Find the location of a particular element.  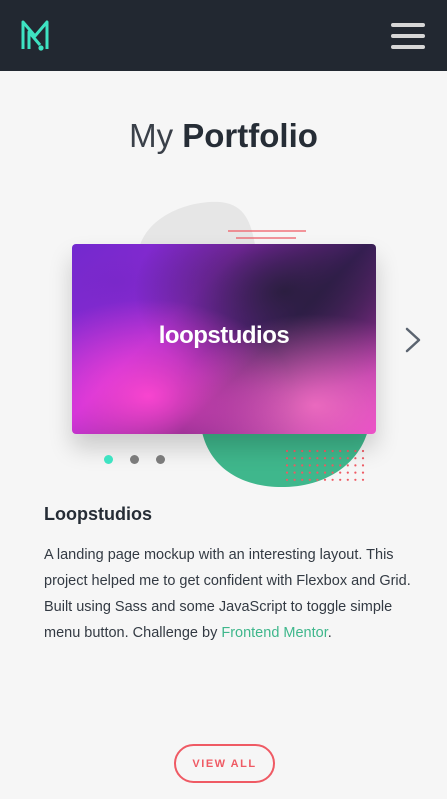

project-description-end: . is located at coordinates (329, 633).